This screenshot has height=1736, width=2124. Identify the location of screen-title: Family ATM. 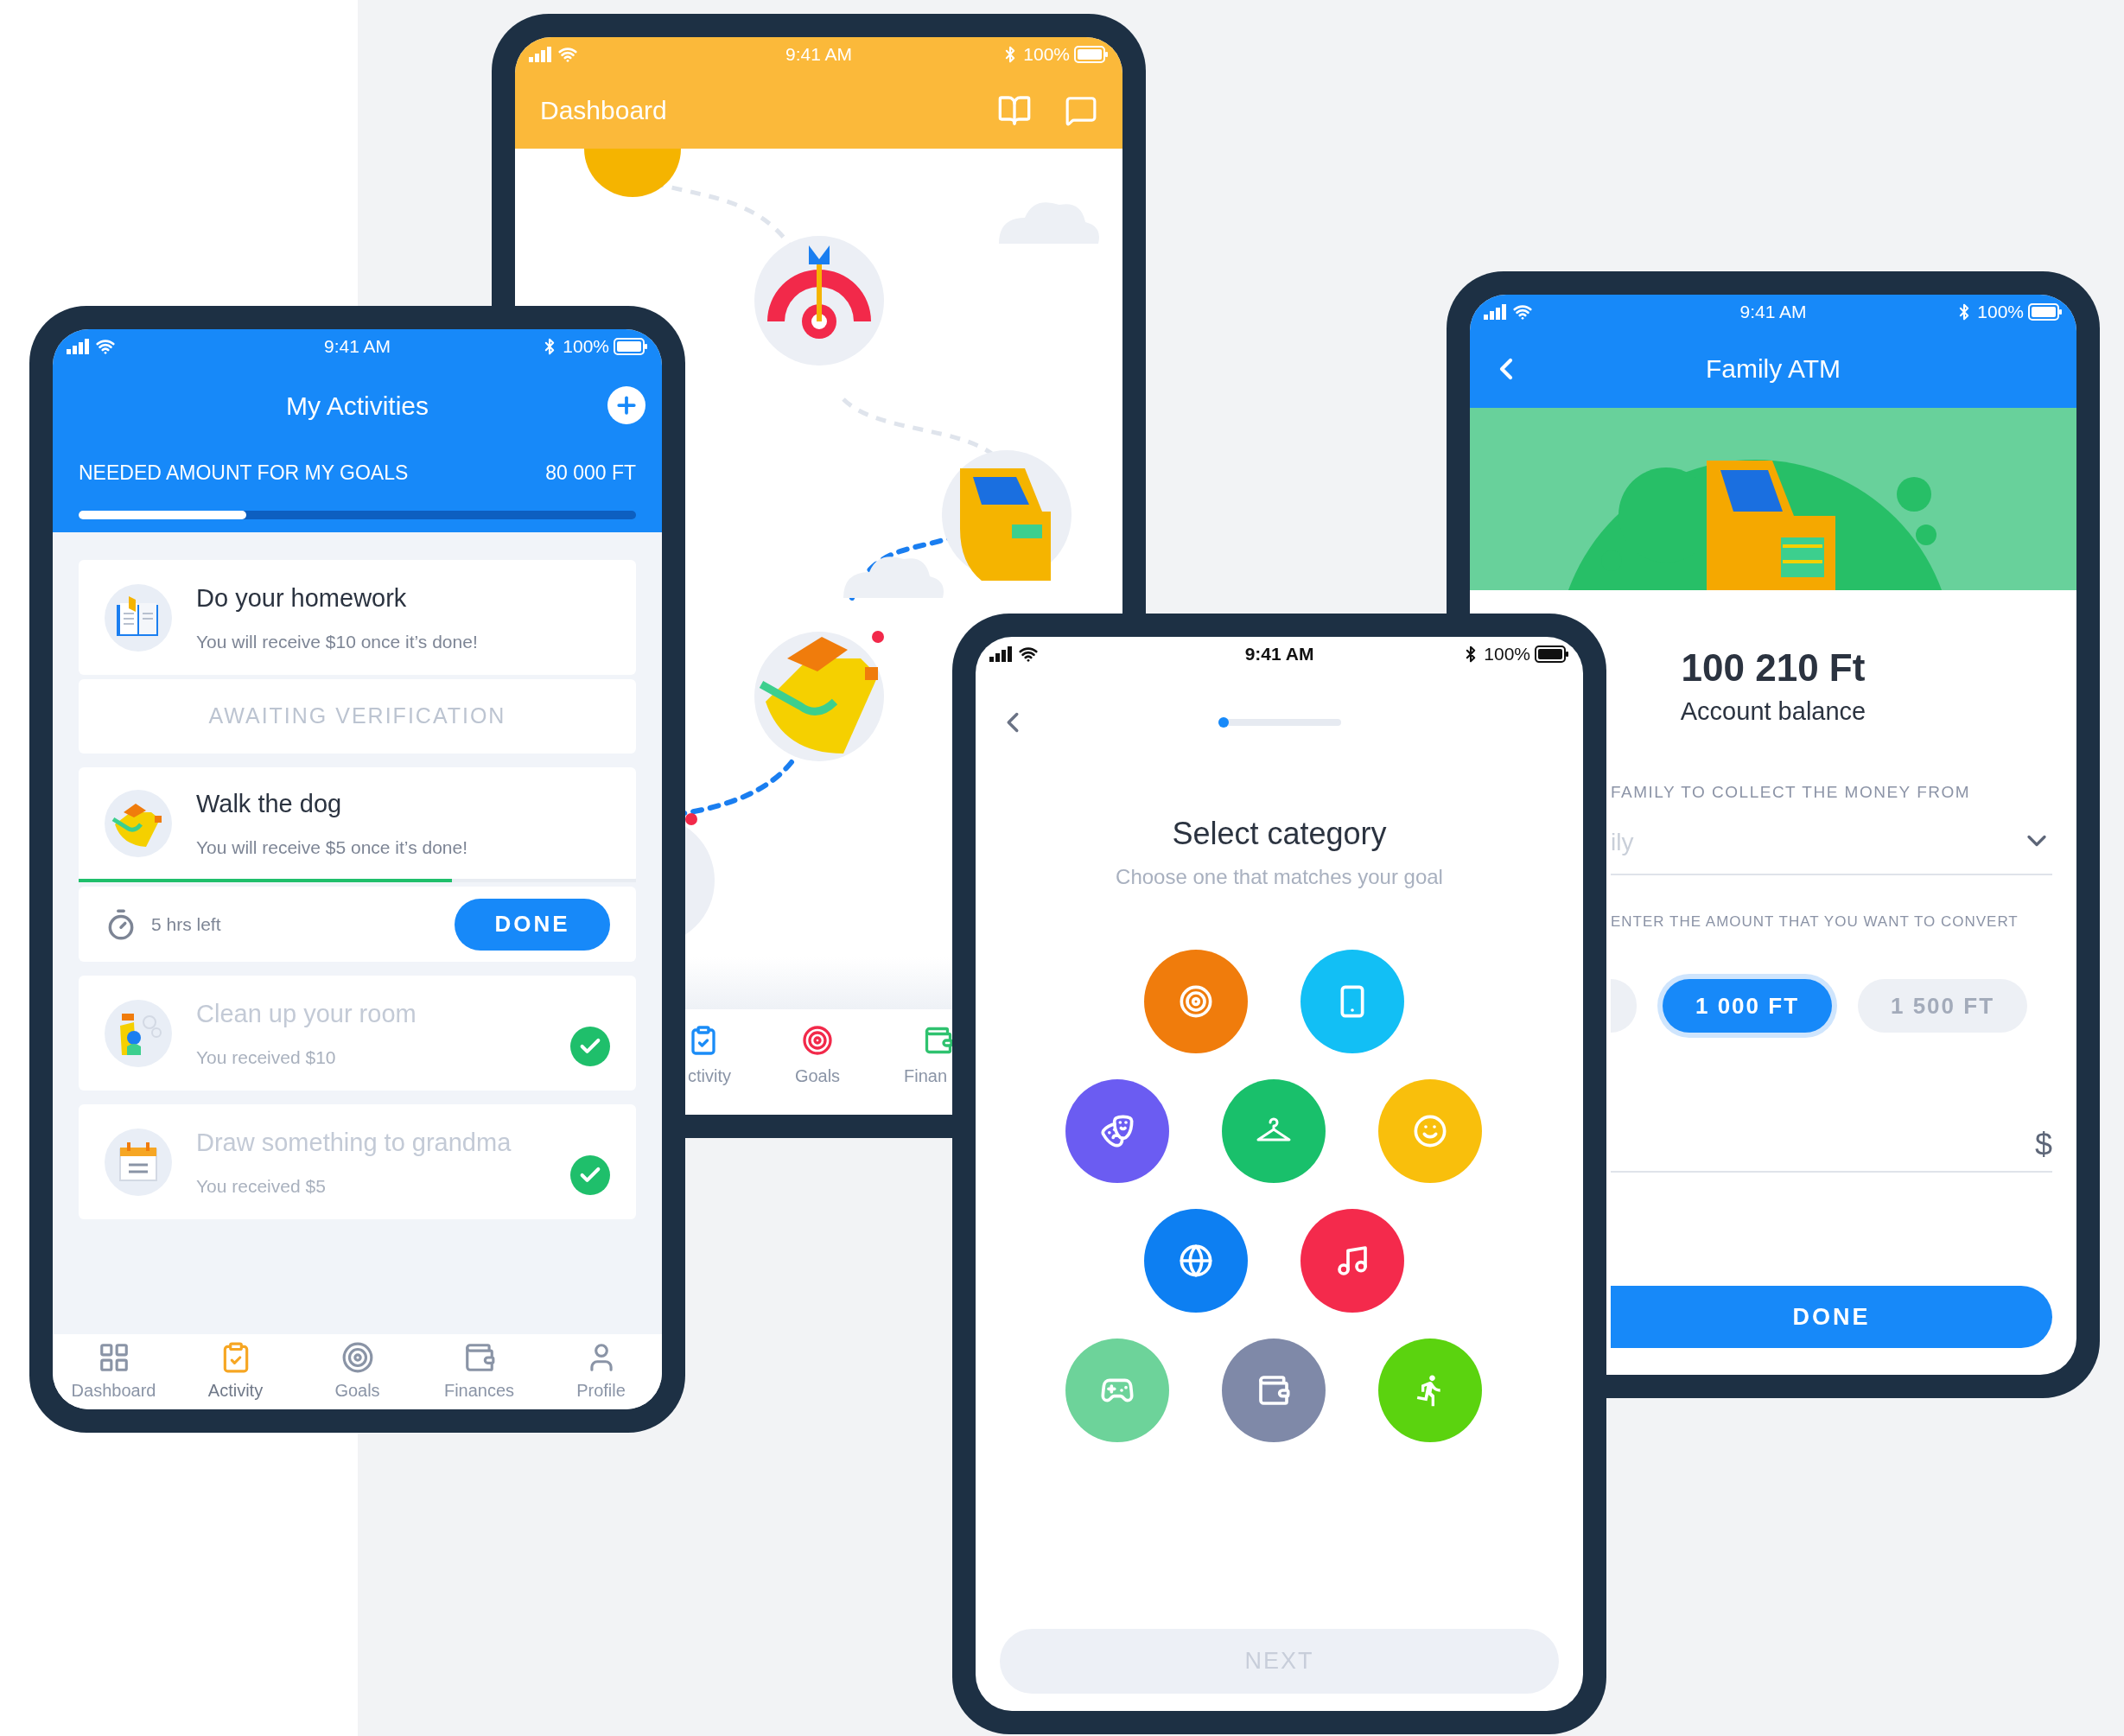
(1773, 369).